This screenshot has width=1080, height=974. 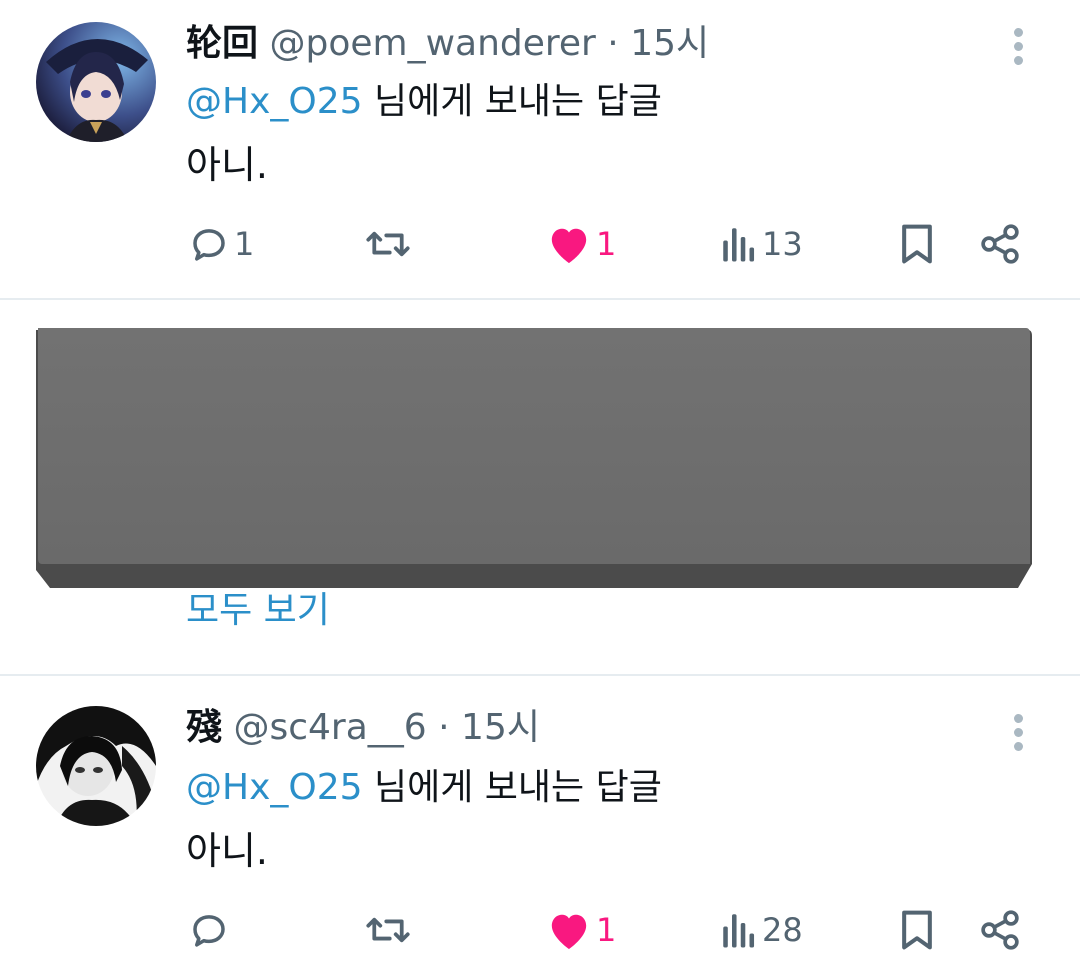 What do you see at coordinates (244, 244) in the screenshot?
I see `reply-count: 1` at bounding box center [244, 244].